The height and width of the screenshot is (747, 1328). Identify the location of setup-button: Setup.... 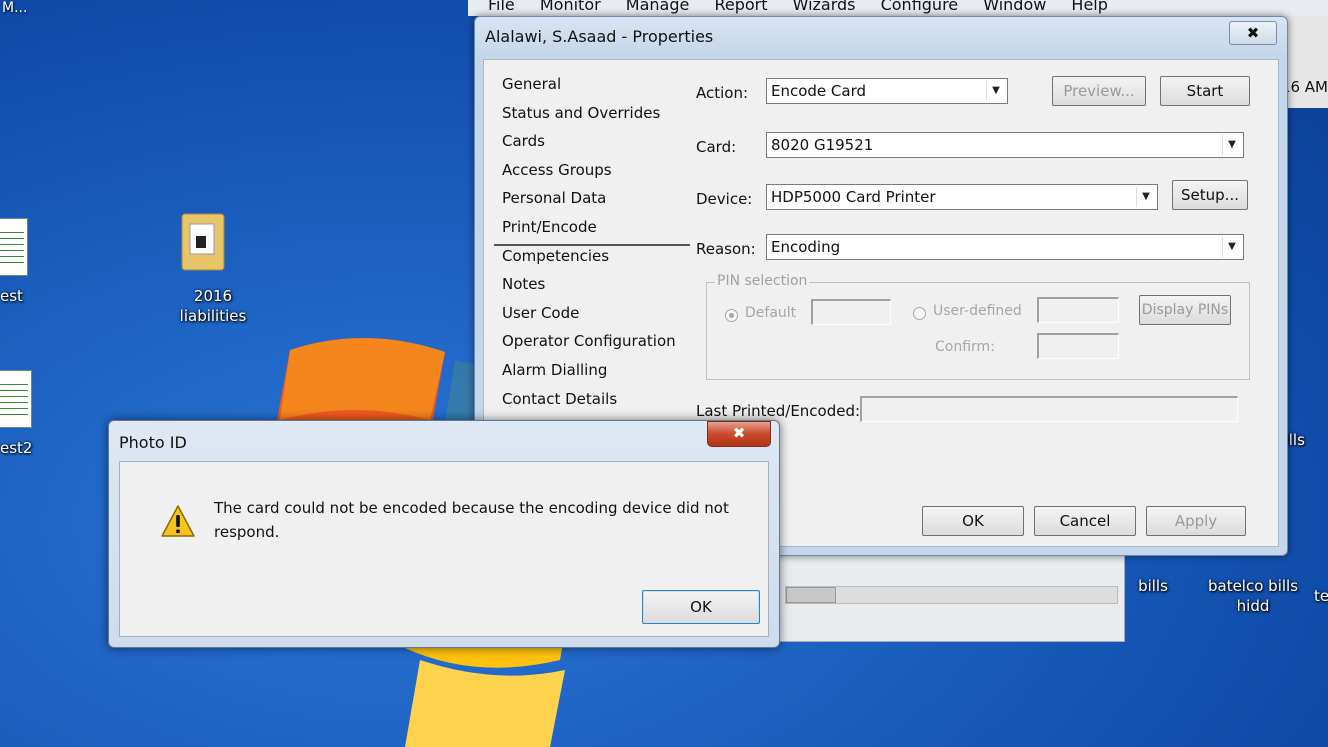
(1210, 195).